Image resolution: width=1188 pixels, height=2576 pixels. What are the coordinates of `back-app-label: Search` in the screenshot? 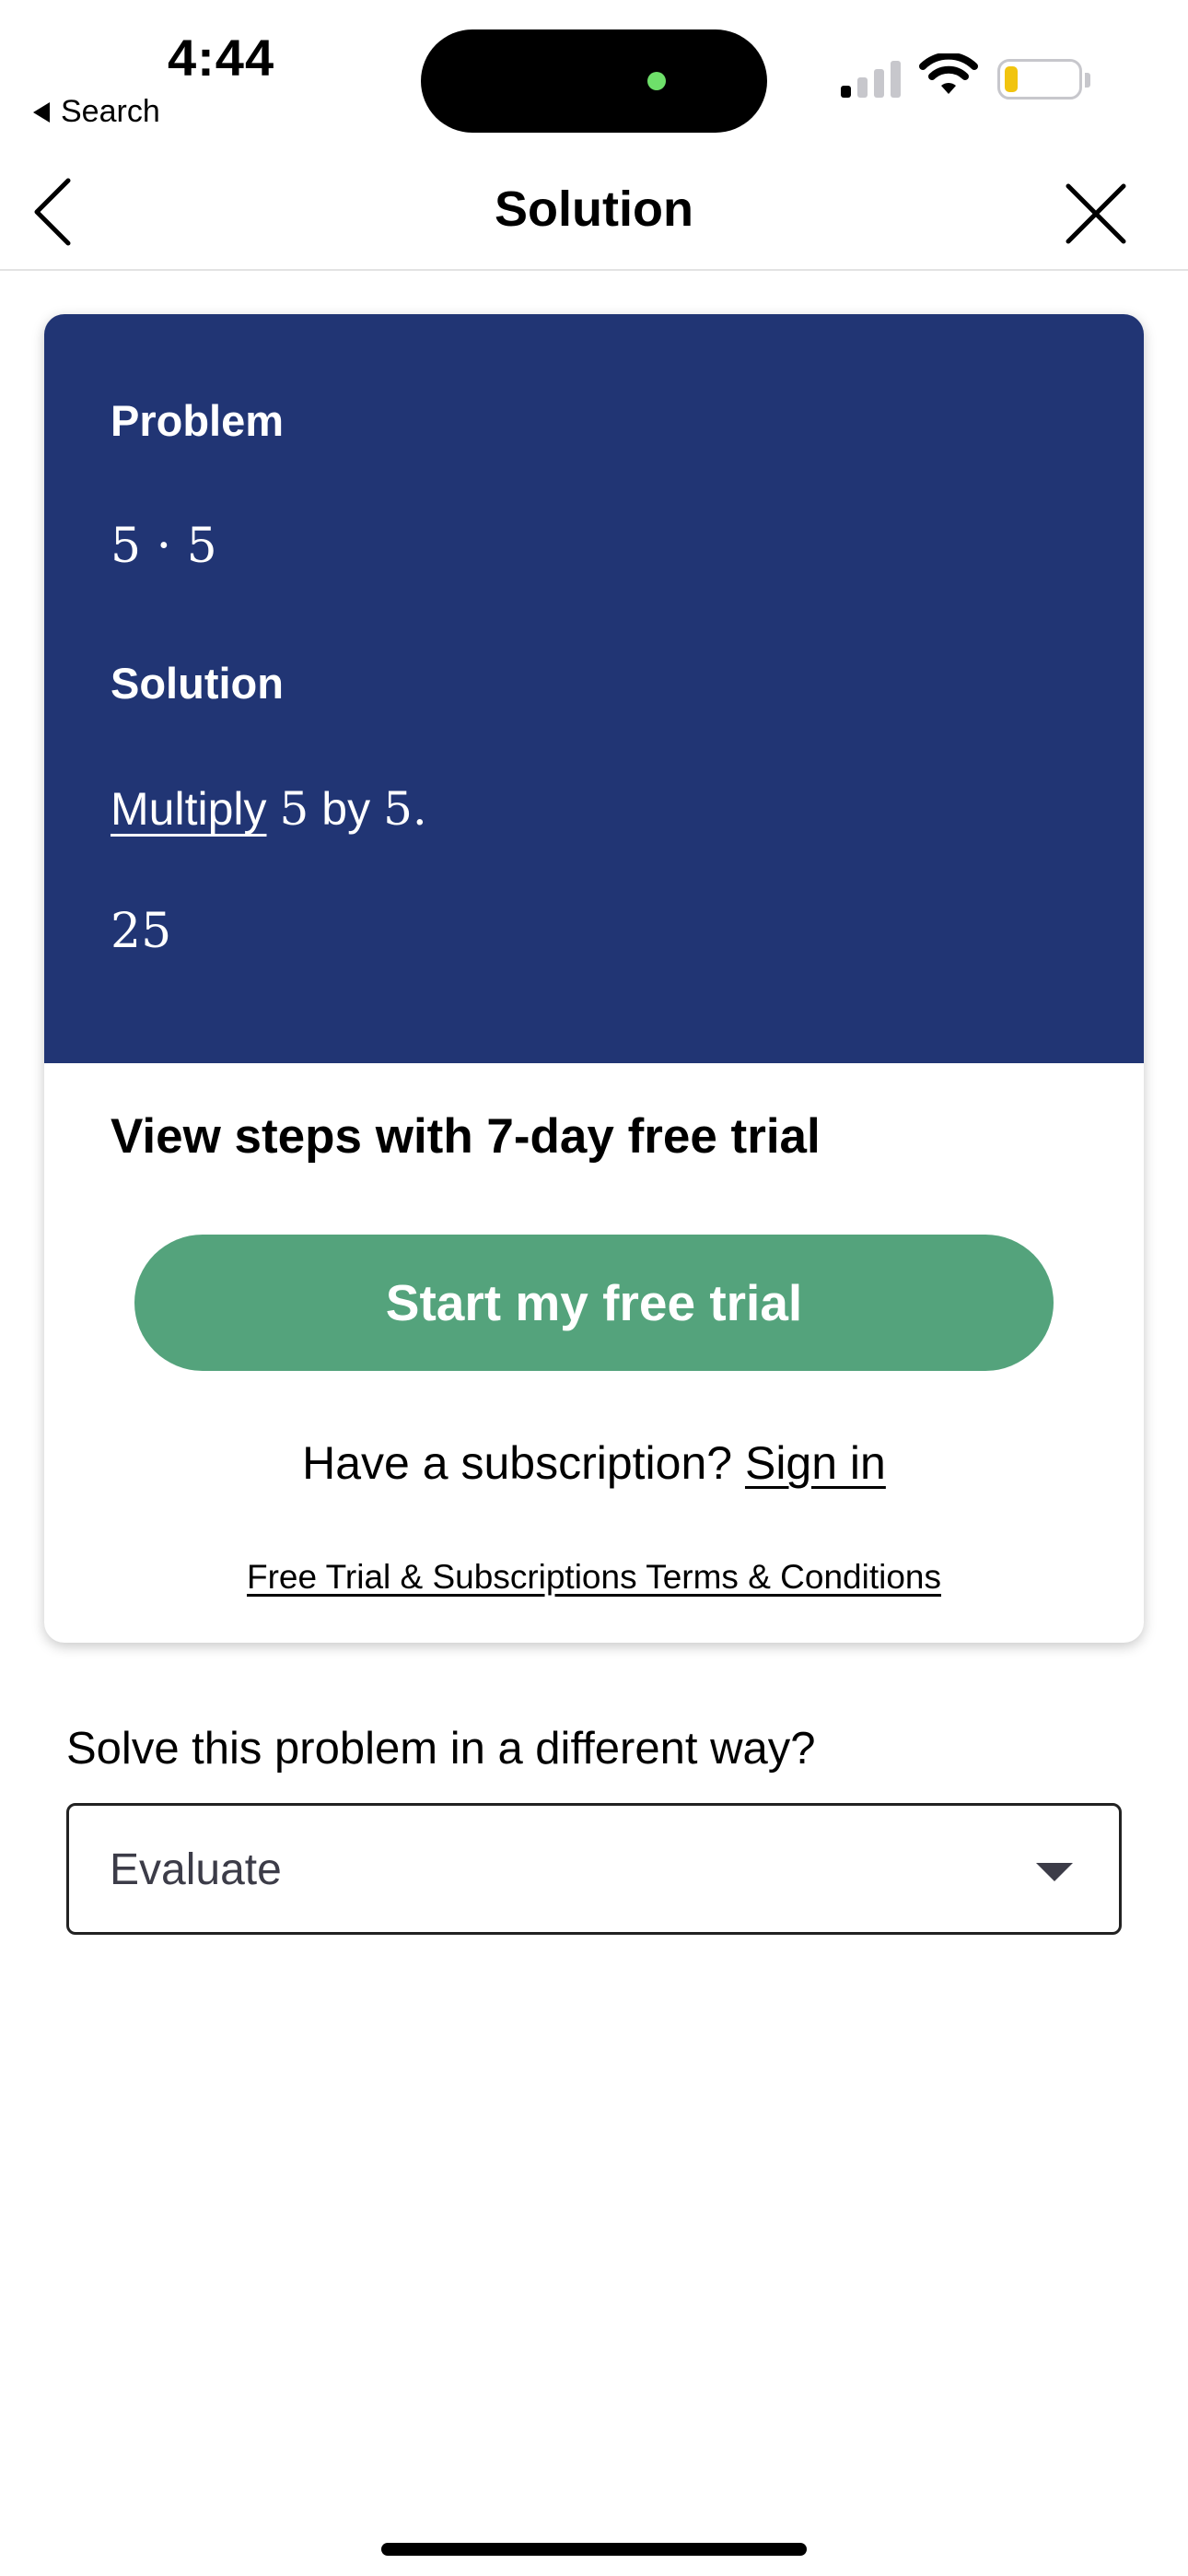 It's located at (111, 111).